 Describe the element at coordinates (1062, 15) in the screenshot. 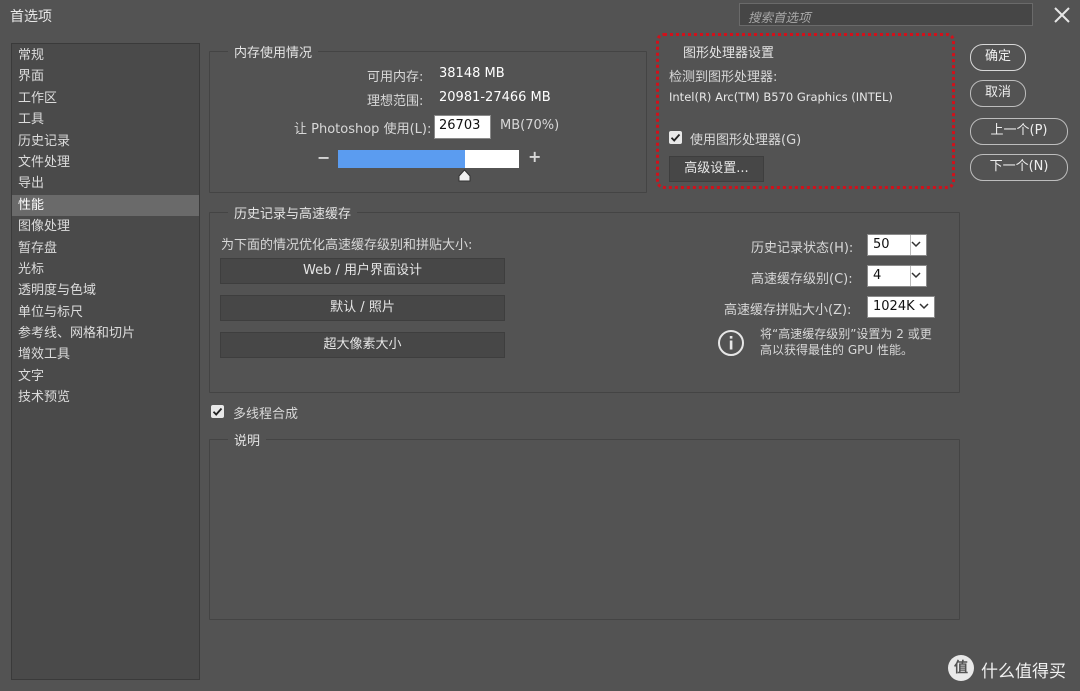

I see `close-icon` at that location.